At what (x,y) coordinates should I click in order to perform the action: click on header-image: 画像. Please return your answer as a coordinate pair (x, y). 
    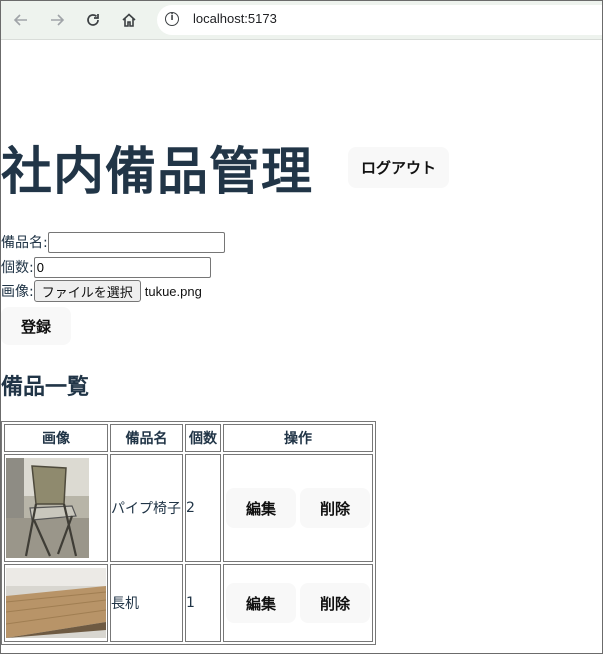
    Looking at the image, I should click on (56, 438).